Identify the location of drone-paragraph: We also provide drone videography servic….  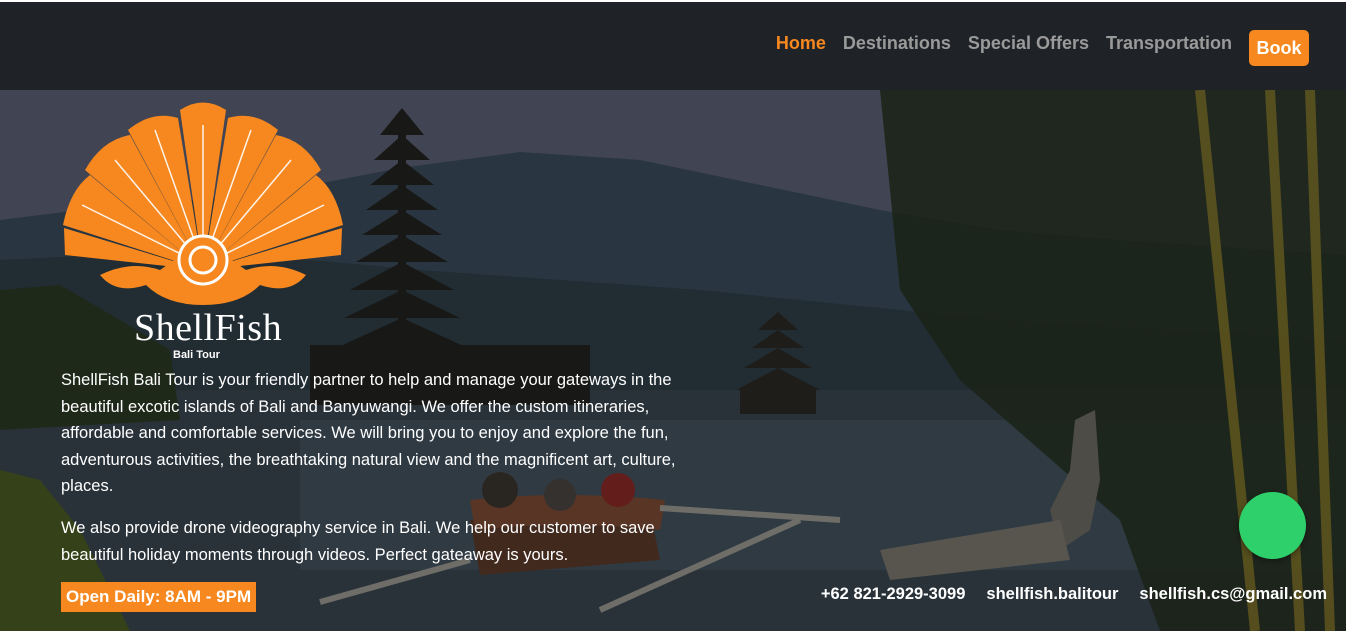
(358, 541).